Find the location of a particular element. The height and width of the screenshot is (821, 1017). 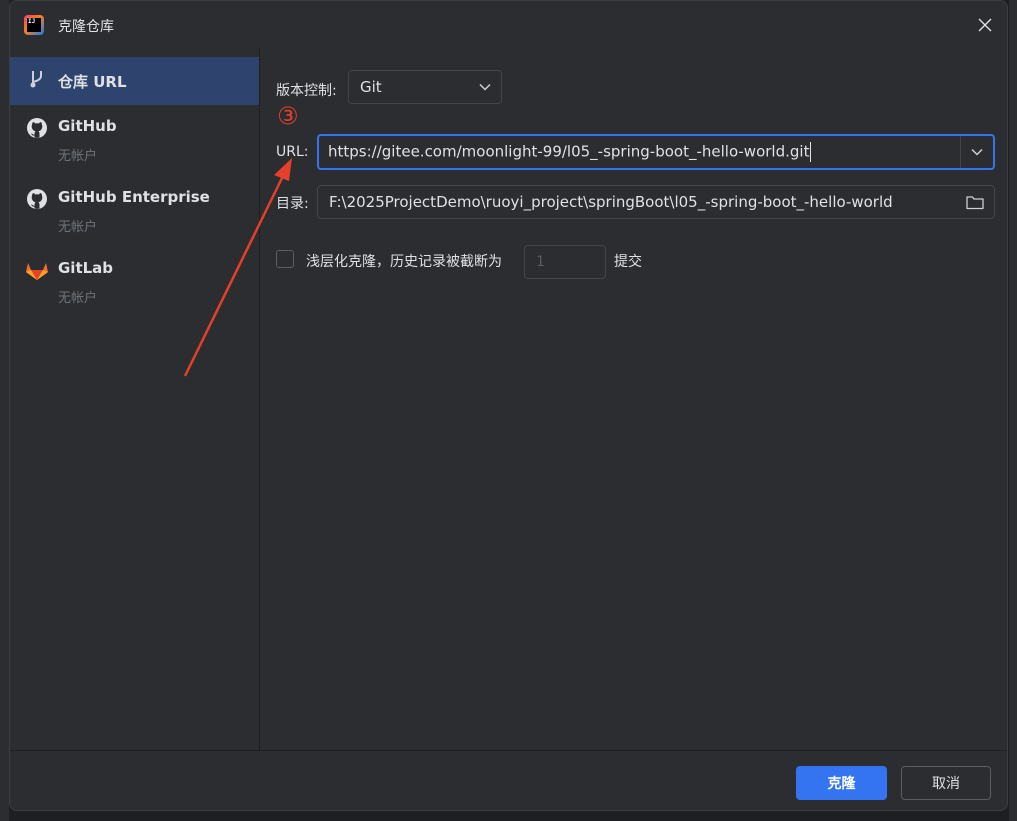

cancel-button: 取消 is located at coordinates (946, 783).